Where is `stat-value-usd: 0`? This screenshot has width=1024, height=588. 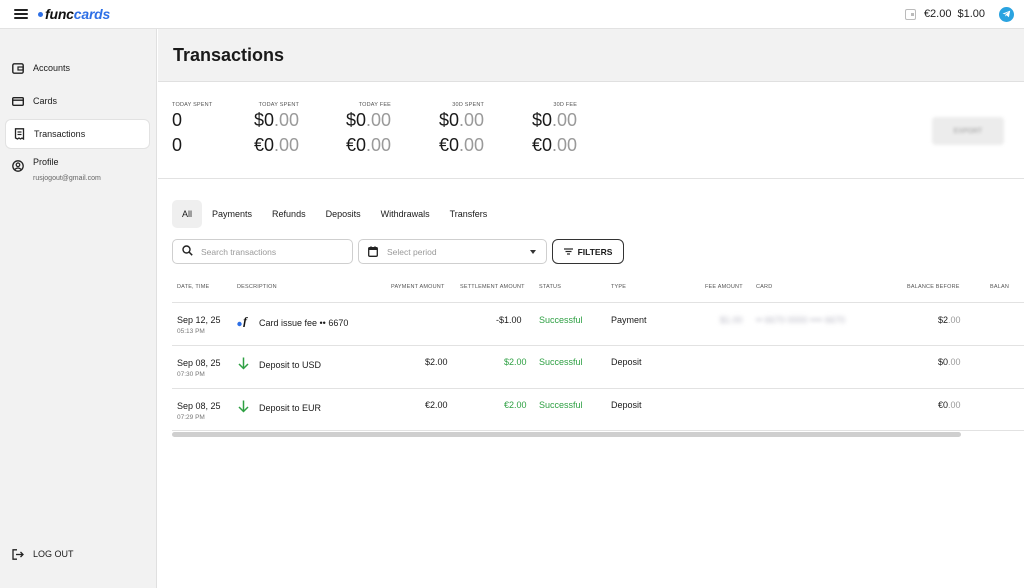 stat-value-usd: 0 is located at coordinates (177, 120).